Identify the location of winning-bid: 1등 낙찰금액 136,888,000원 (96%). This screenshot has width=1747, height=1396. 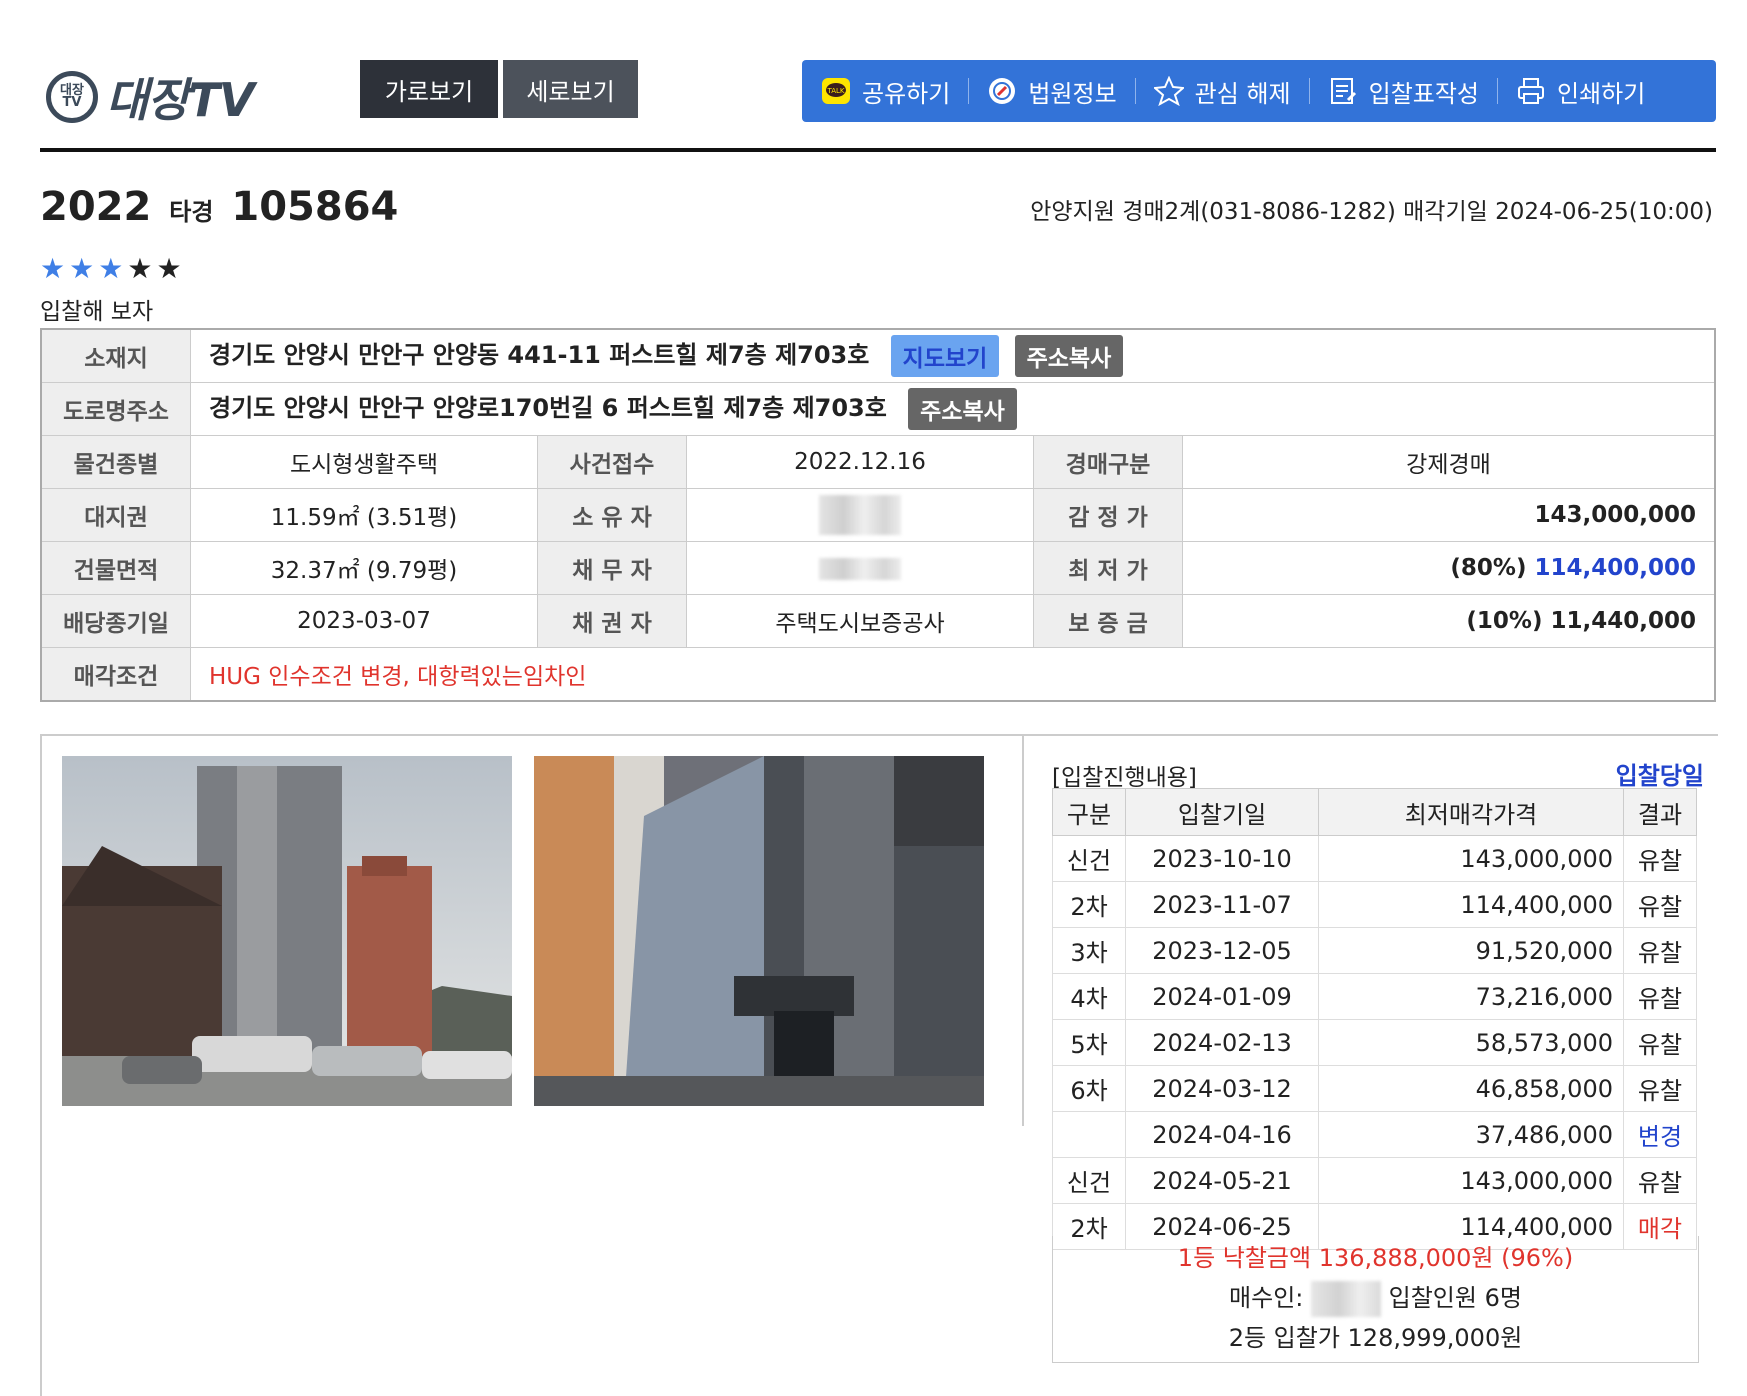
(1375, 1258).